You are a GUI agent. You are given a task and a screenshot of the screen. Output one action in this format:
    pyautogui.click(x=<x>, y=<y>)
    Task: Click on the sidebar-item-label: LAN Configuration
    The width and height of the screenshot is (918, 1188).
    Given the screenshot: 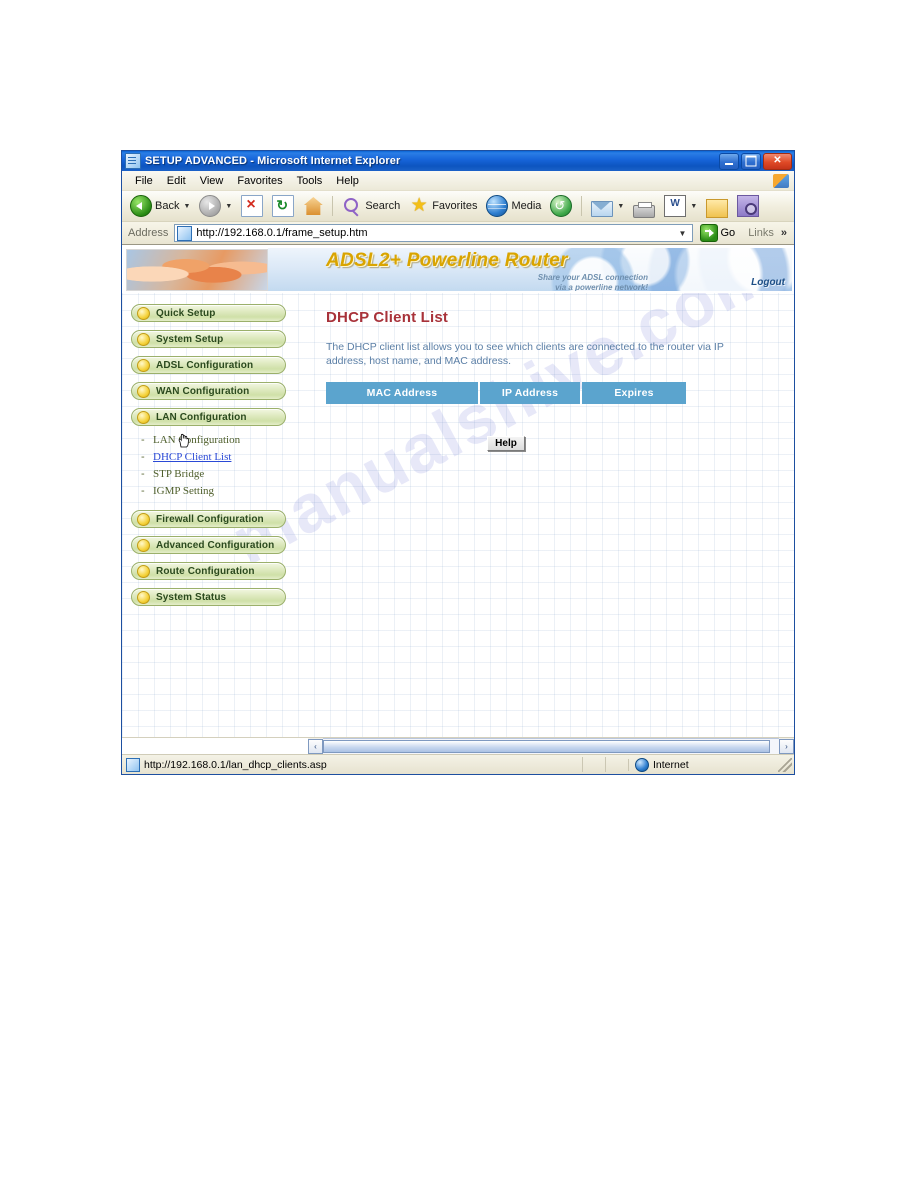 What is the action you would take?
    pyautogui.click(x=201, y=417)
    